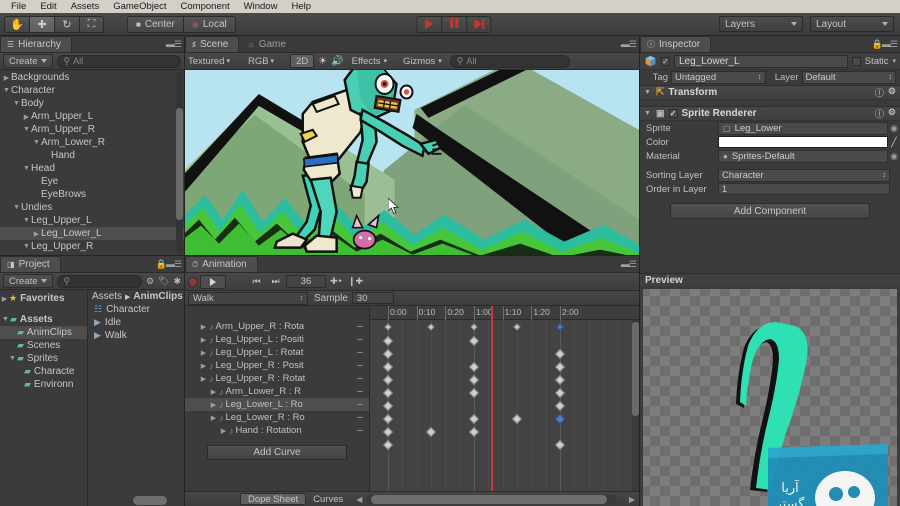 The height and width of the screenshot is (506, 900). I want to click on scroll-left-icon: ◀, so click(359, 499).